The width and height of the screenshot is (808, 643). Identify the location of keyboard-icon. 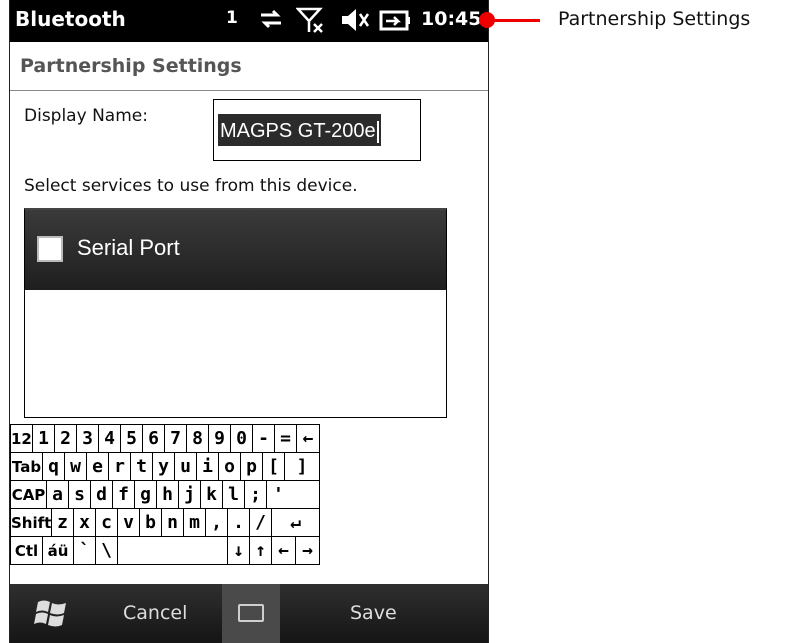
(251, 613).